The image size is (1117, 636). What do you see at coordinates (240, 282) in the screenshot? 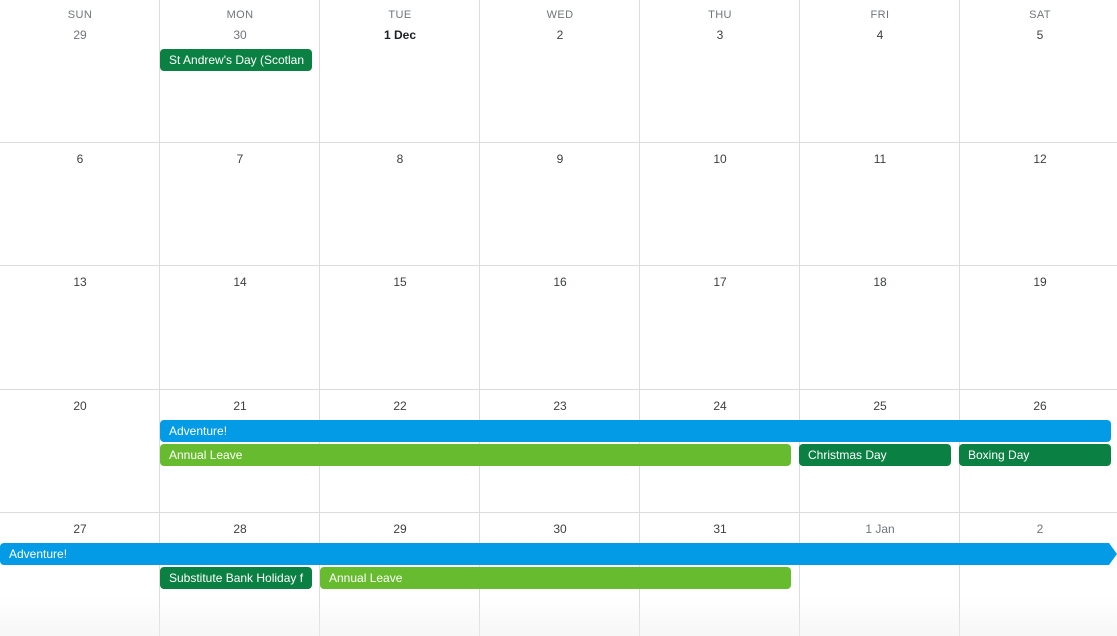
I see `day-cell-date: 14` at bounding box center [240, 282].